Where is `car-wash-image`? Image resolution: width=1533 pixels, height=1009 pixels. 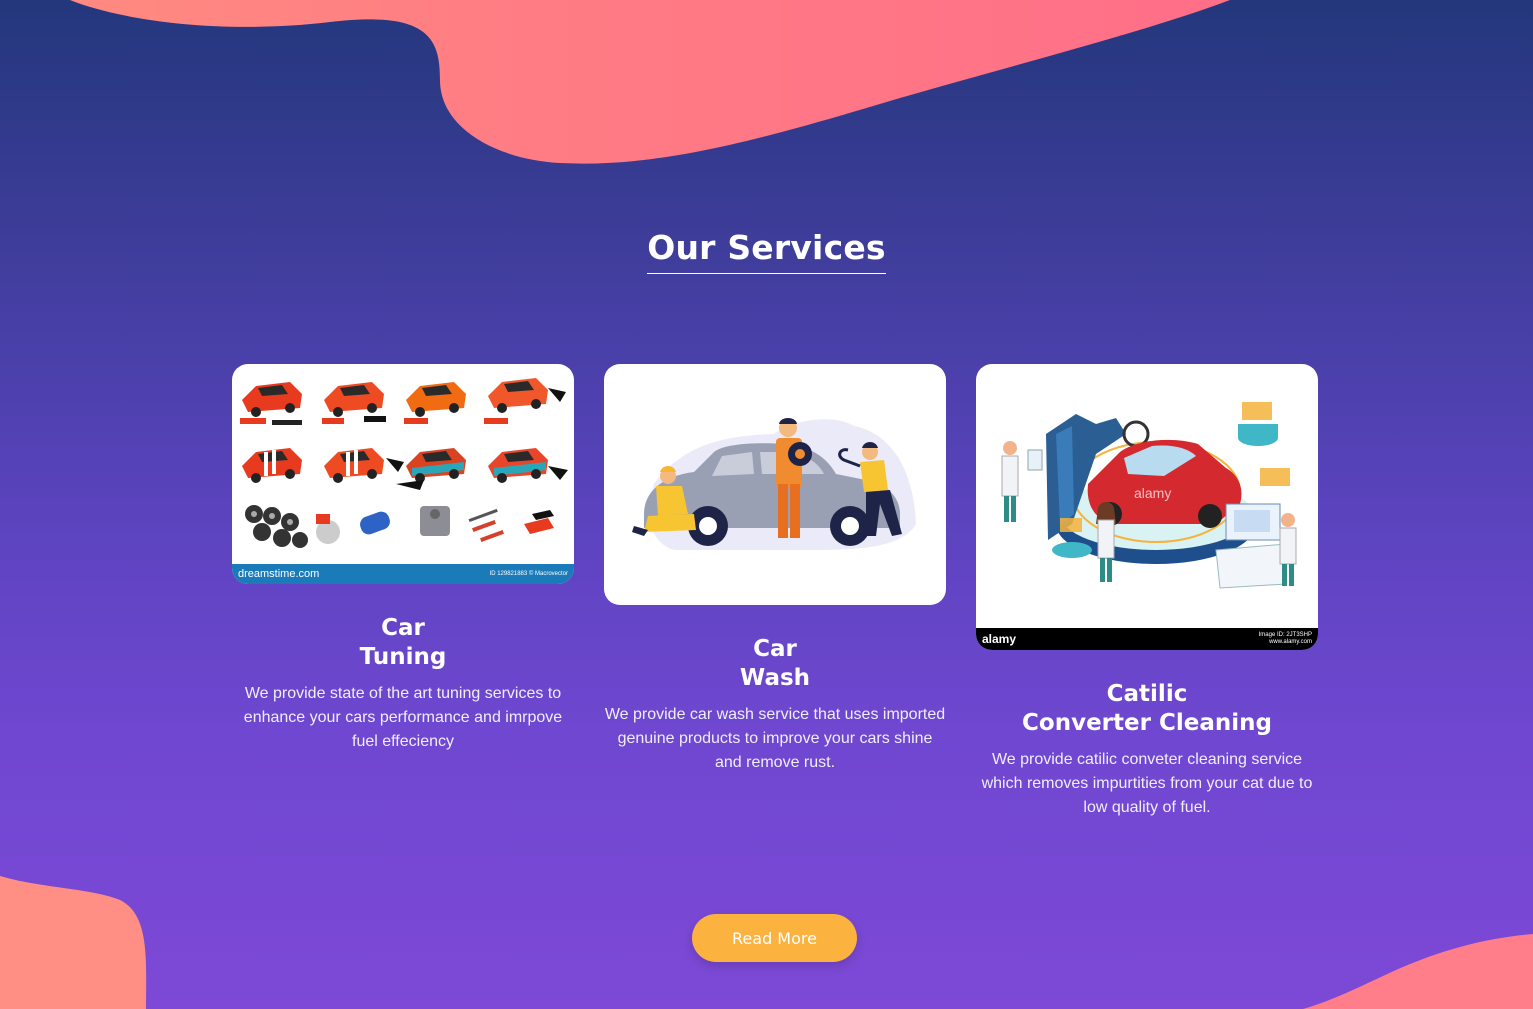
car-wash-image is located at coordinates (775, 484).